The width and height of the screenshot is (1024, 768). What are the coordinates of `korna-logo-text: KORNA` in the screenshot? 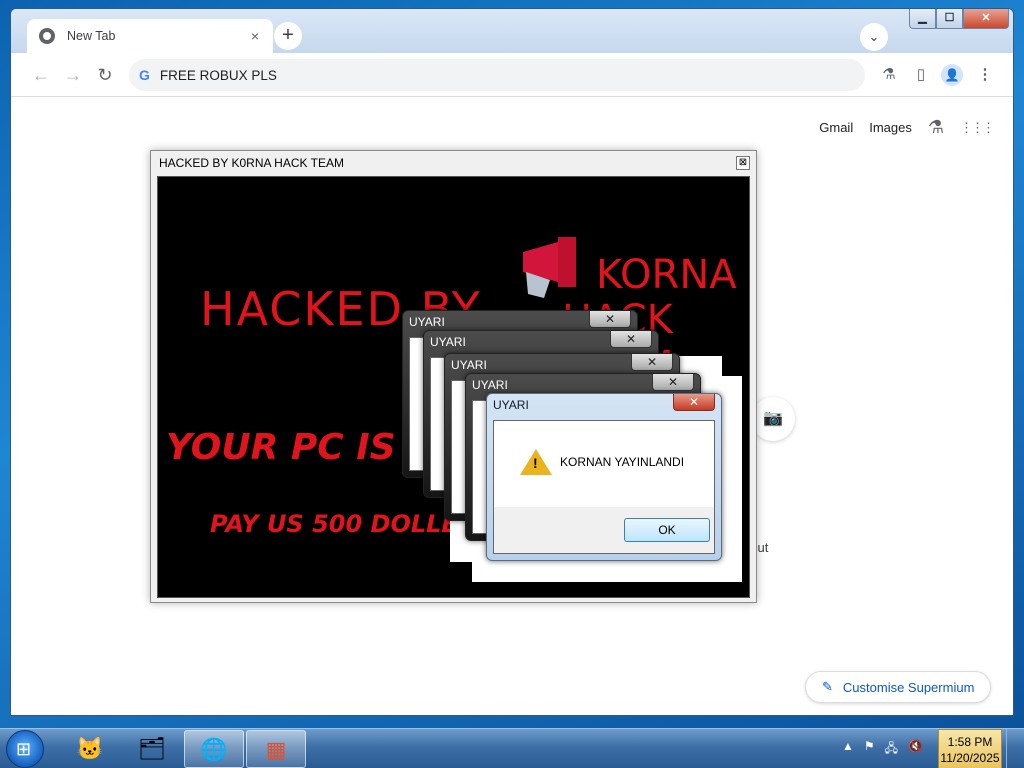 It's located at (666, 275).